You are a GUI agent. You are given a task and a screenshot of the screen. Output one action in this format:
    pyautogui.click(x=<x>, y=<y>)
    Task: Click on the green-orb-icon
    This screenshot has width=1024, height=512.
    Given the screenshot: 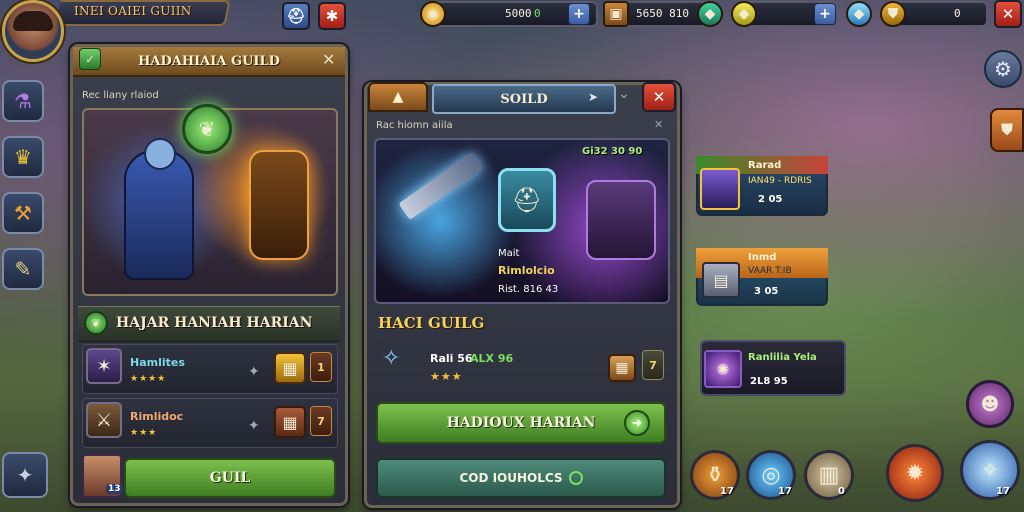 What is the action you would take?
    pyautogui.click(x=575, y=478)
    